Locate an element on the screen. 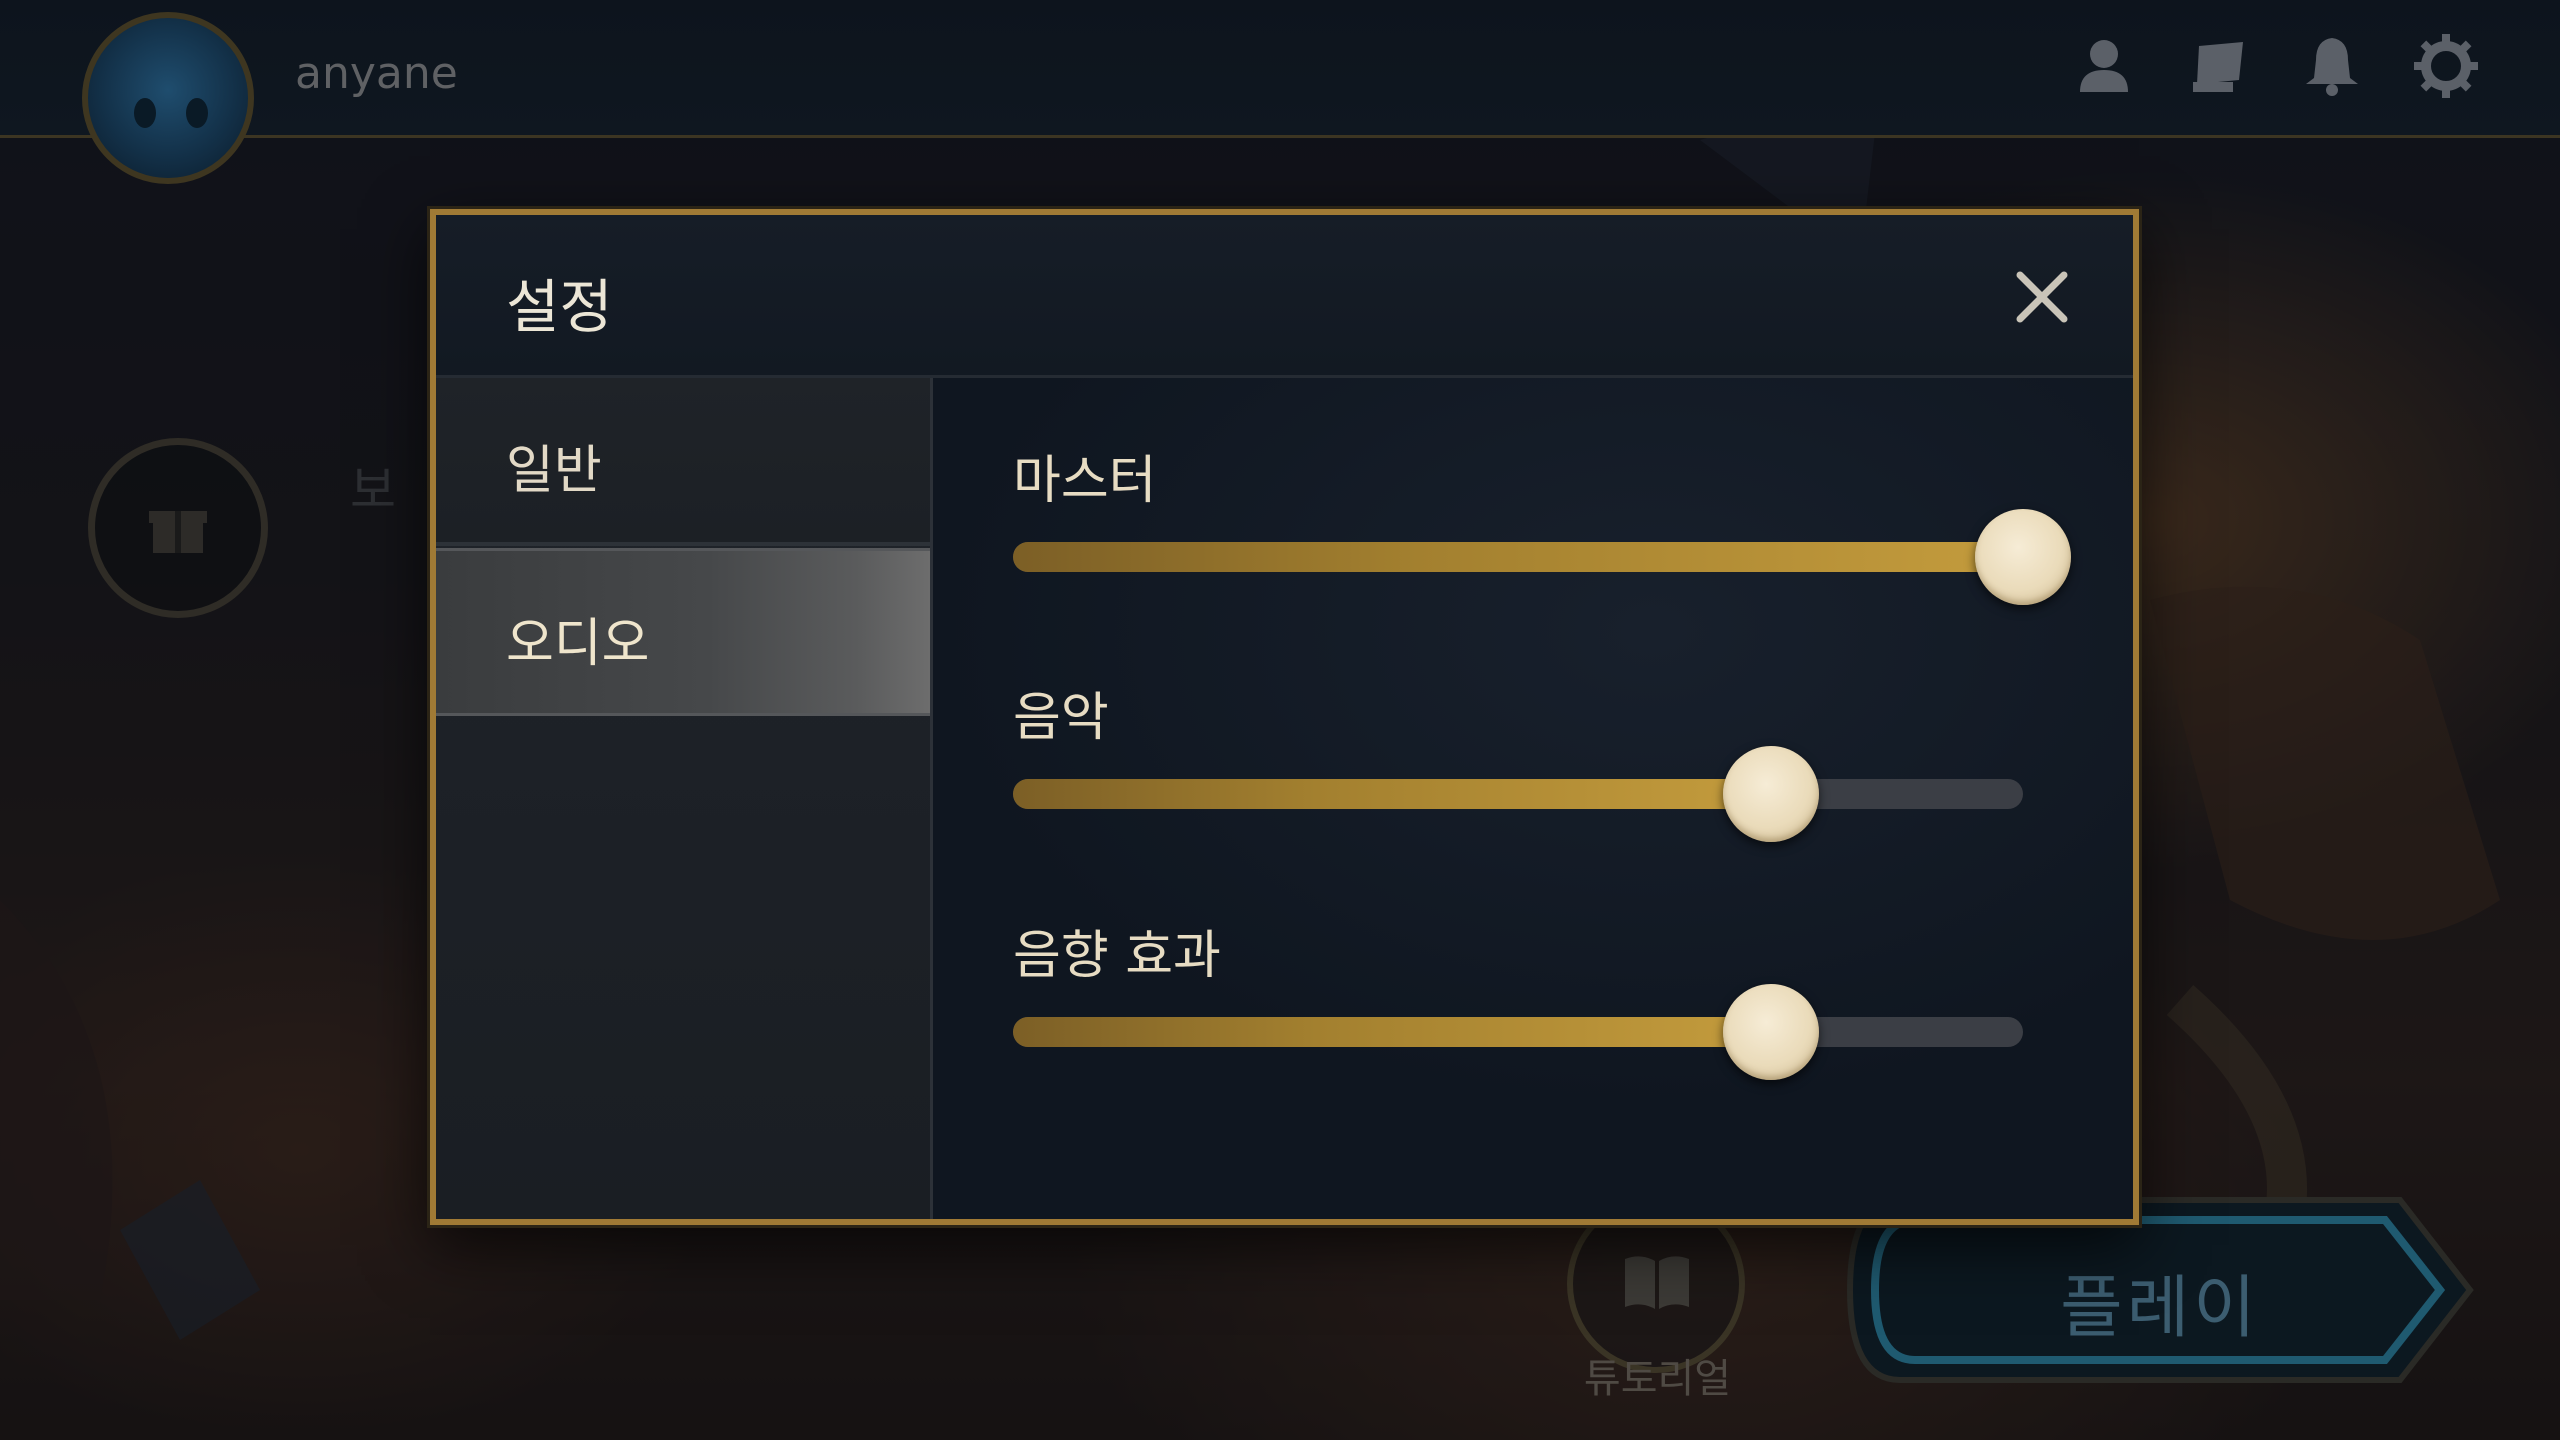  settings-sidebar: 일반 오디오 is located at coordinates (684, 798).